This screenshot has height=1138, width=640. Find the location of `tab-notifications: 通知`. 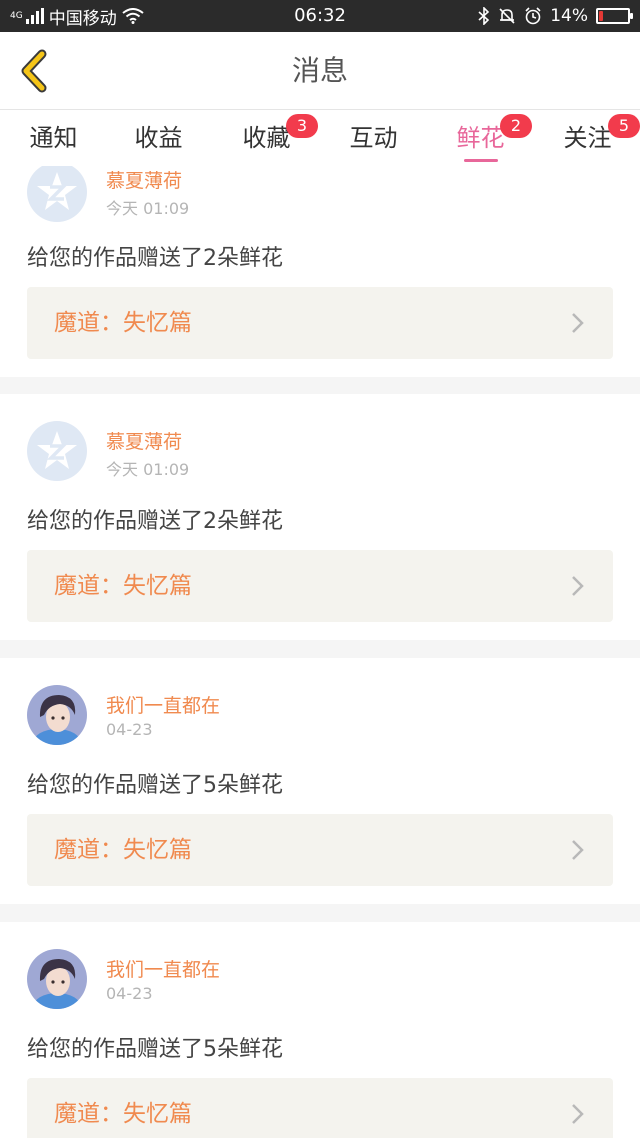

tab-notifications: 通知 is located at coordinates (53, 138).